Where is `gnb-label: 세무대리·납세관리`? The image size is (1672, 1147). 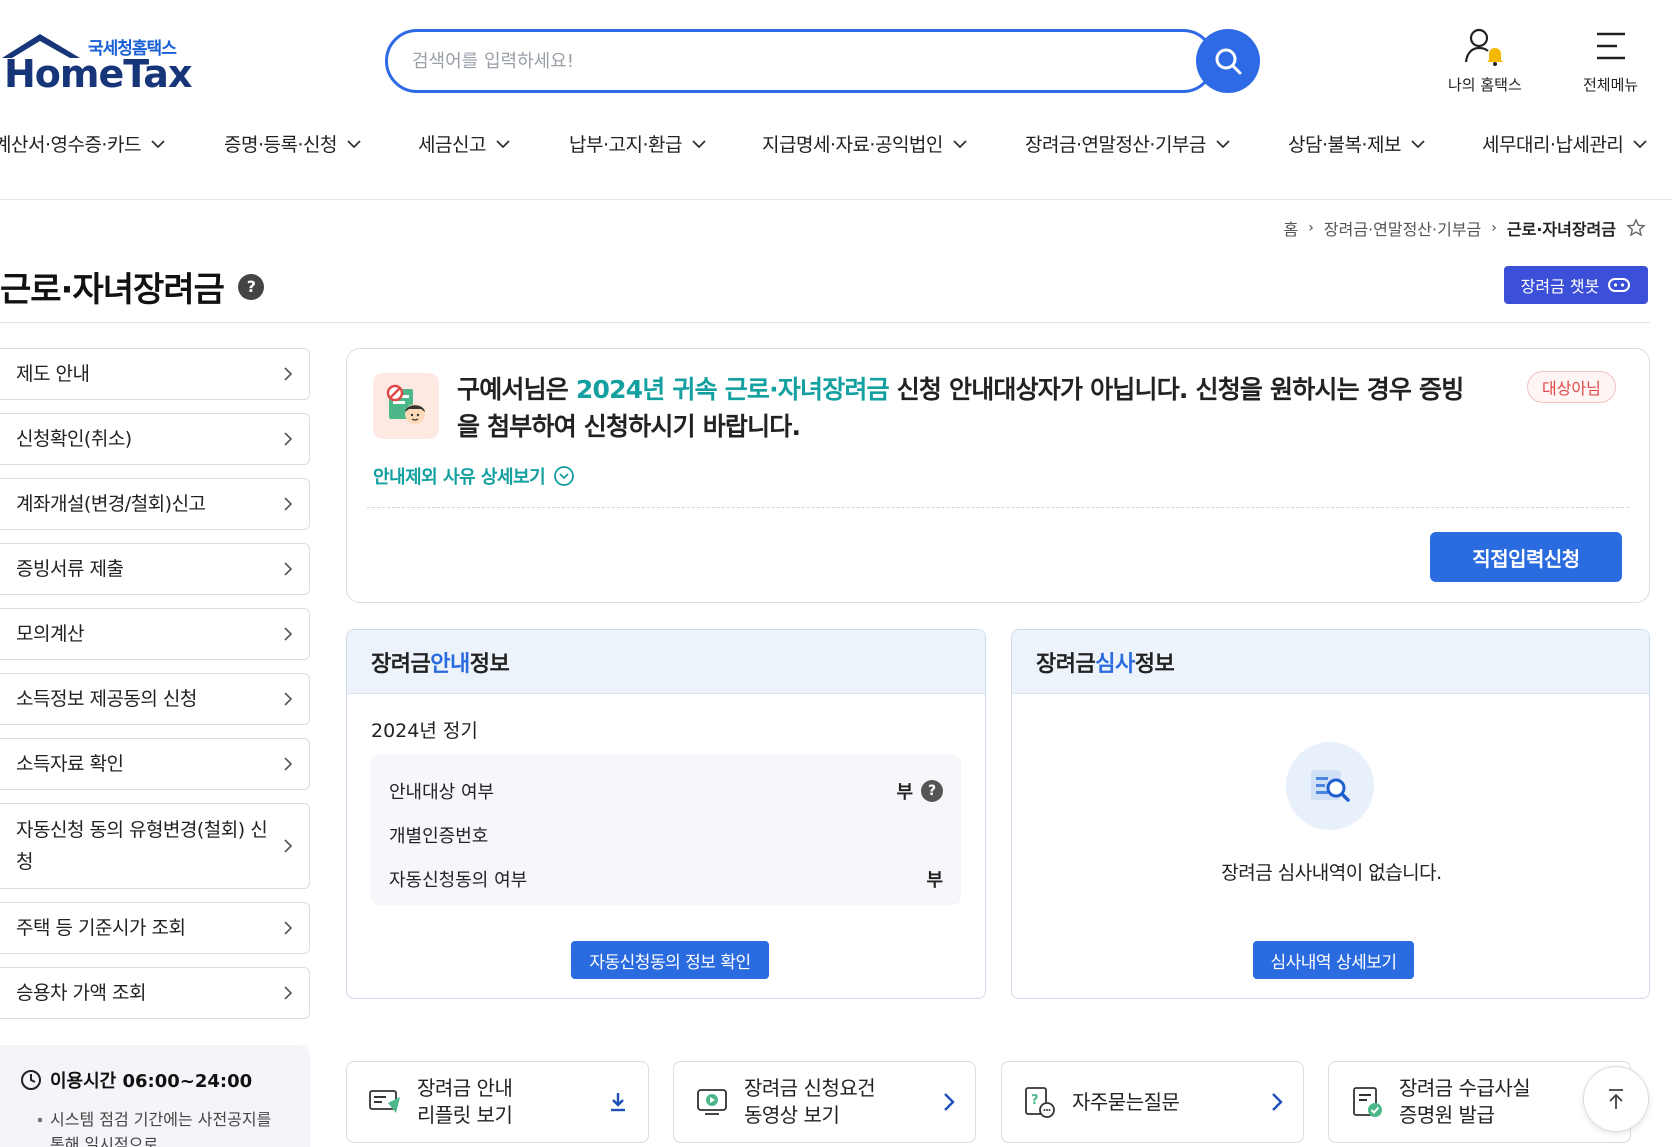
gnb-label: 세무대리·납세관리 is located at coordinates (1553, 145).